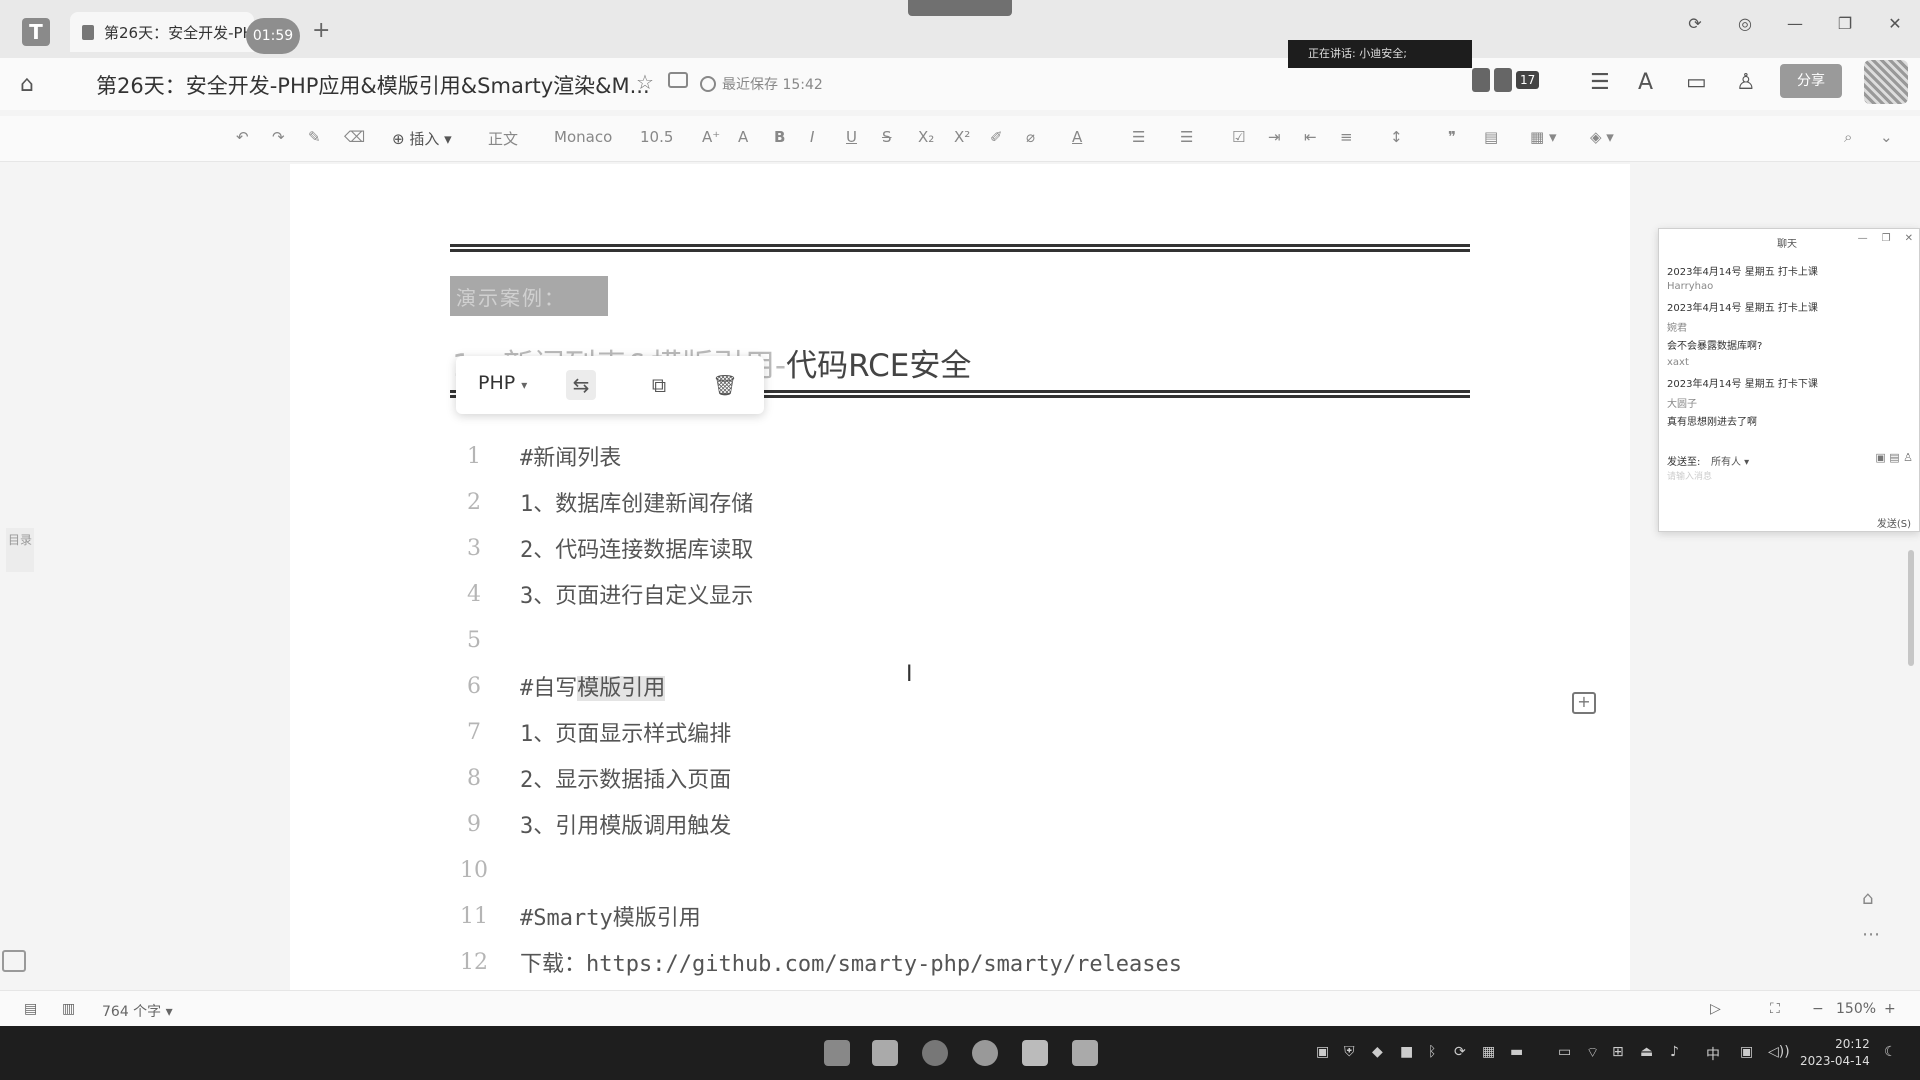  Describe the element at coordinates (1186, 137) in the screenshot. I see `numbered-list-icon: ☰` at that location.